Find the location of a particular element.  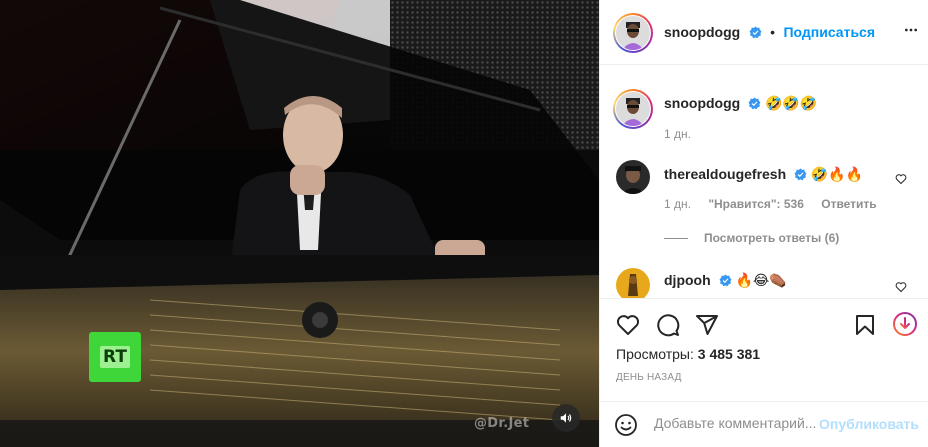

caption-text: 🤣🤣🤣 is located at coordinates (791, 104).